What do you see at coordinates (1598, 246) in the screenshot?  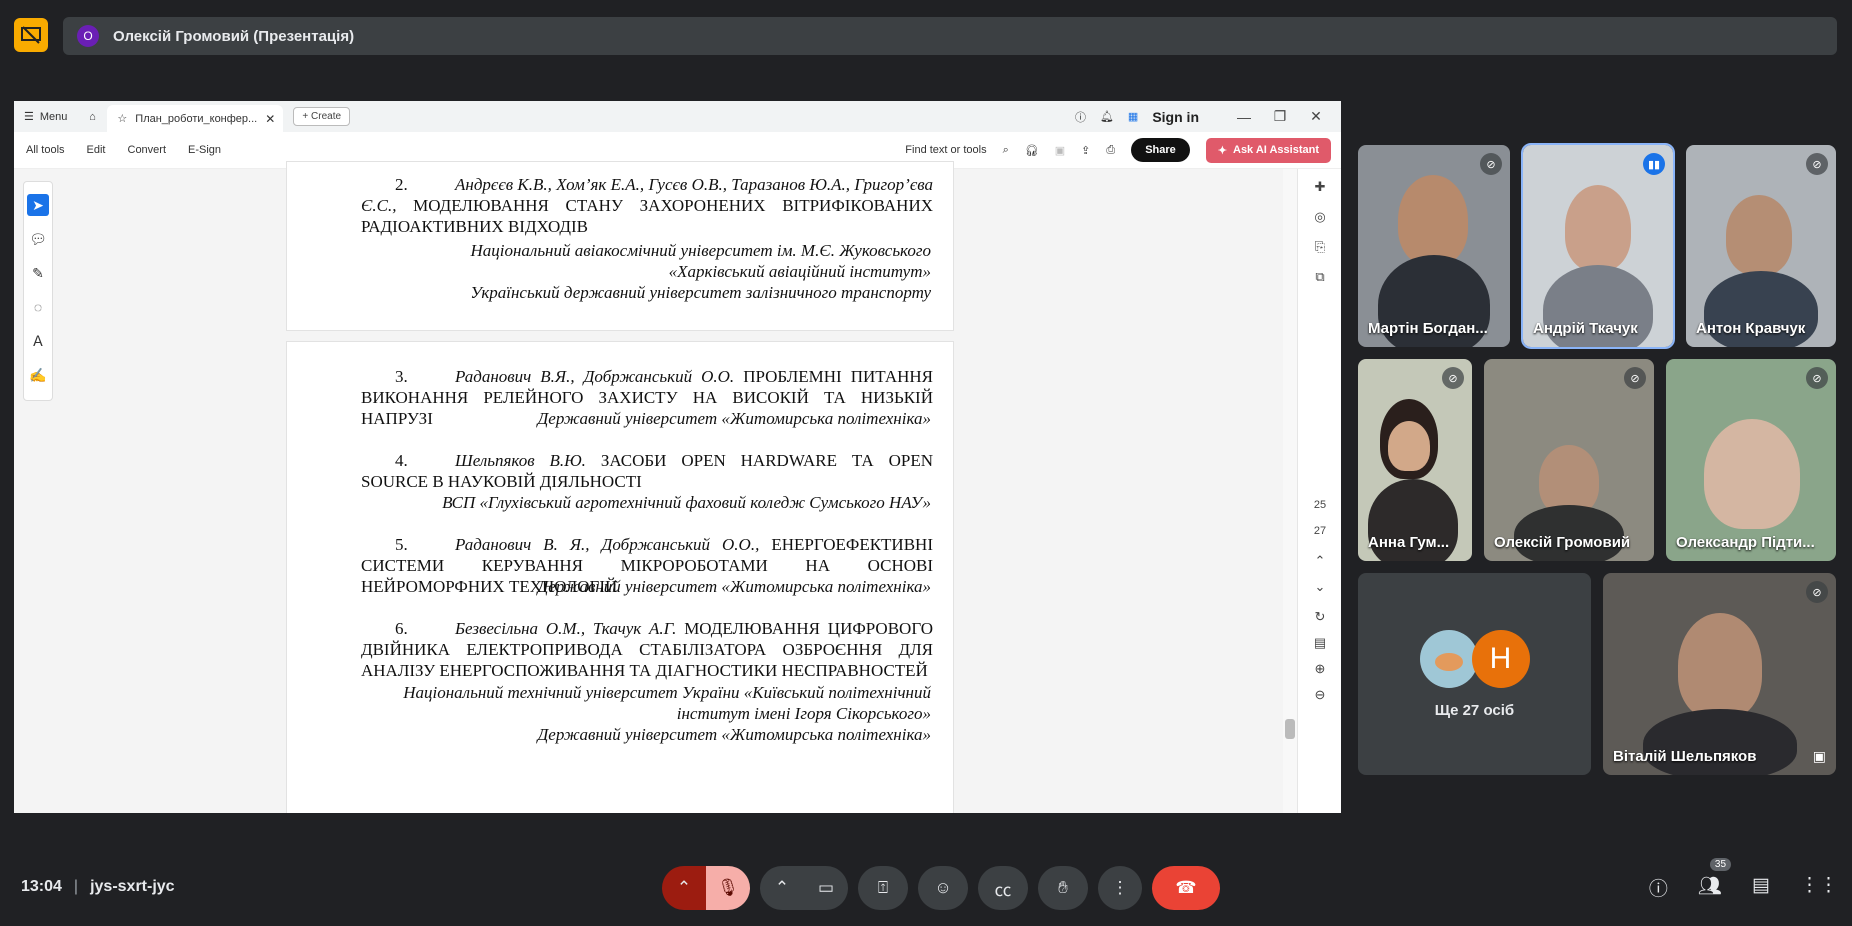 I see `participant-tile: ▮▮ Андрій Ткачук` at bounding box center [1598, 246].